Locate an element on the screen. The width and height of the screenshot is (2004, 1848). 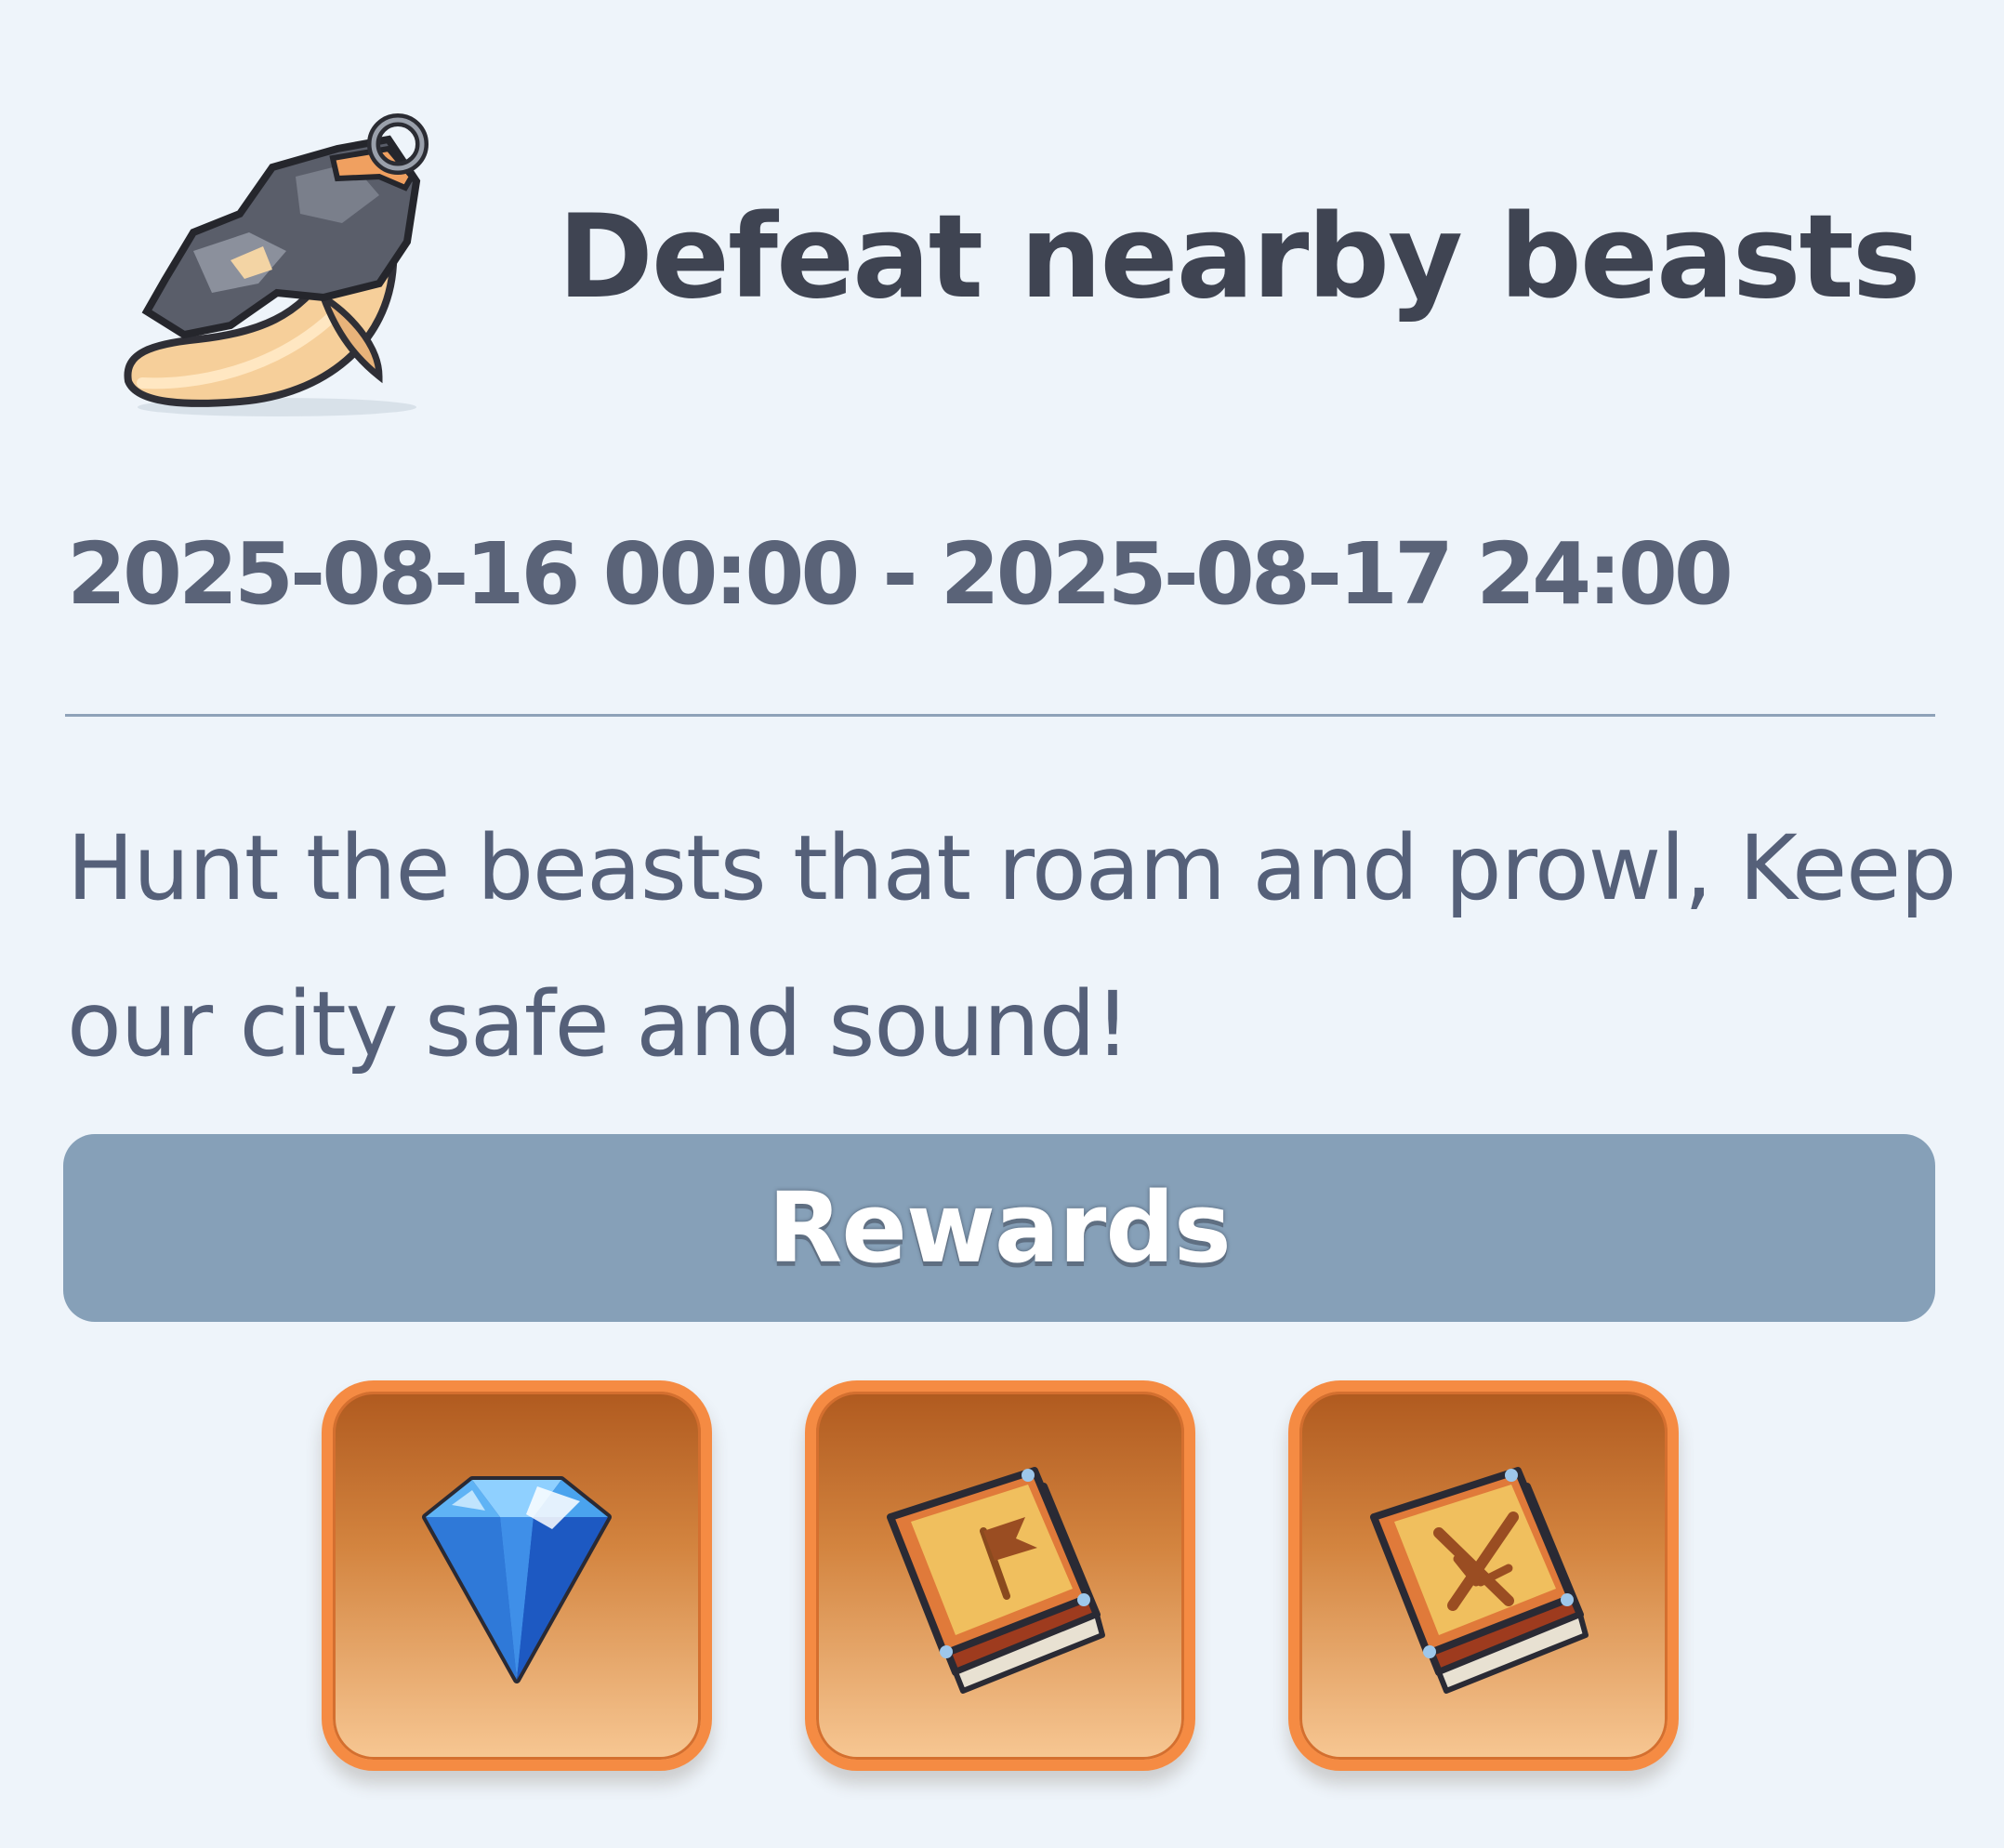
reward-item-rally-book is located at coordinates (1000, 1575).